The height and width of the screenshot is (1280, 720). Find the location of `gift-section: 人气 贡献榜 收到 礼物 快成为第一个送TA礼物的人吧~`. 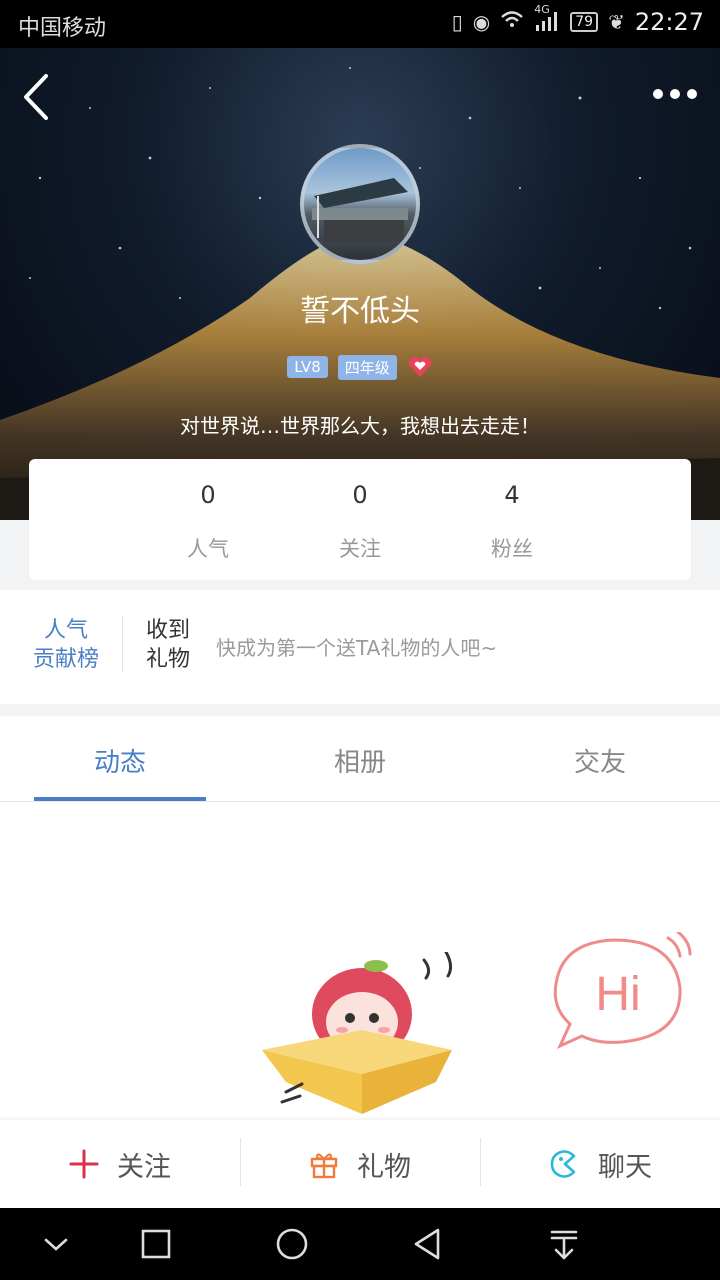

gift-section: 人气 贡献榜 收到 礼物 快成为第一个送TA礼物的人吧~ is located at coordinates (360, 647).